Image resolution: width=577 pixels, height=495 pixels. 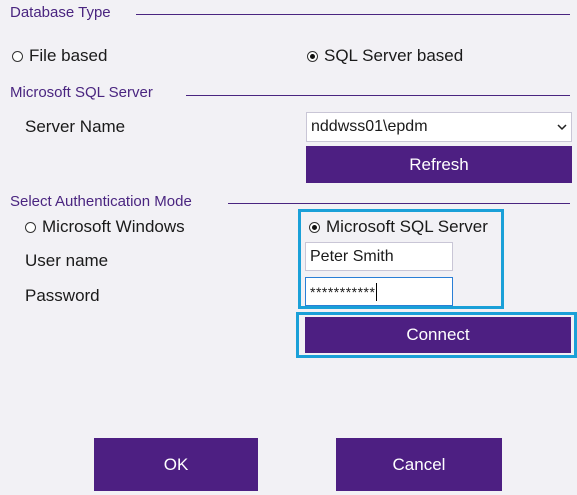 I want to click on sql-server-divider, so click(x=378, y=95).